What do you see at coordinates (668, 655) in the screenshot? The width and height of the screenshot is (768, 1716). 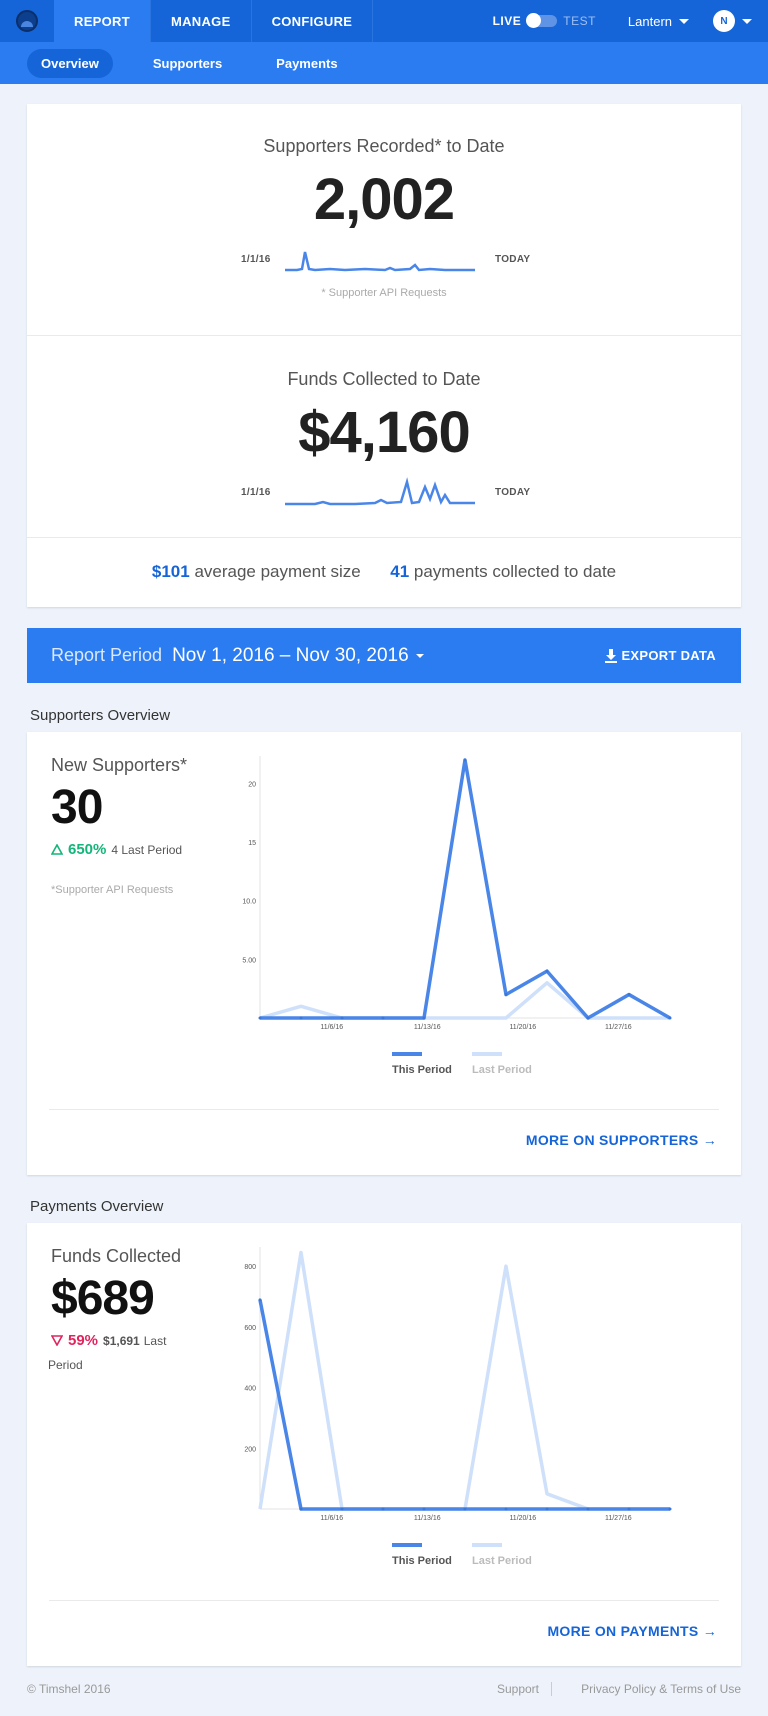 I see `export-data-label: EXPORT DATA` at bounding box center [668, 655].